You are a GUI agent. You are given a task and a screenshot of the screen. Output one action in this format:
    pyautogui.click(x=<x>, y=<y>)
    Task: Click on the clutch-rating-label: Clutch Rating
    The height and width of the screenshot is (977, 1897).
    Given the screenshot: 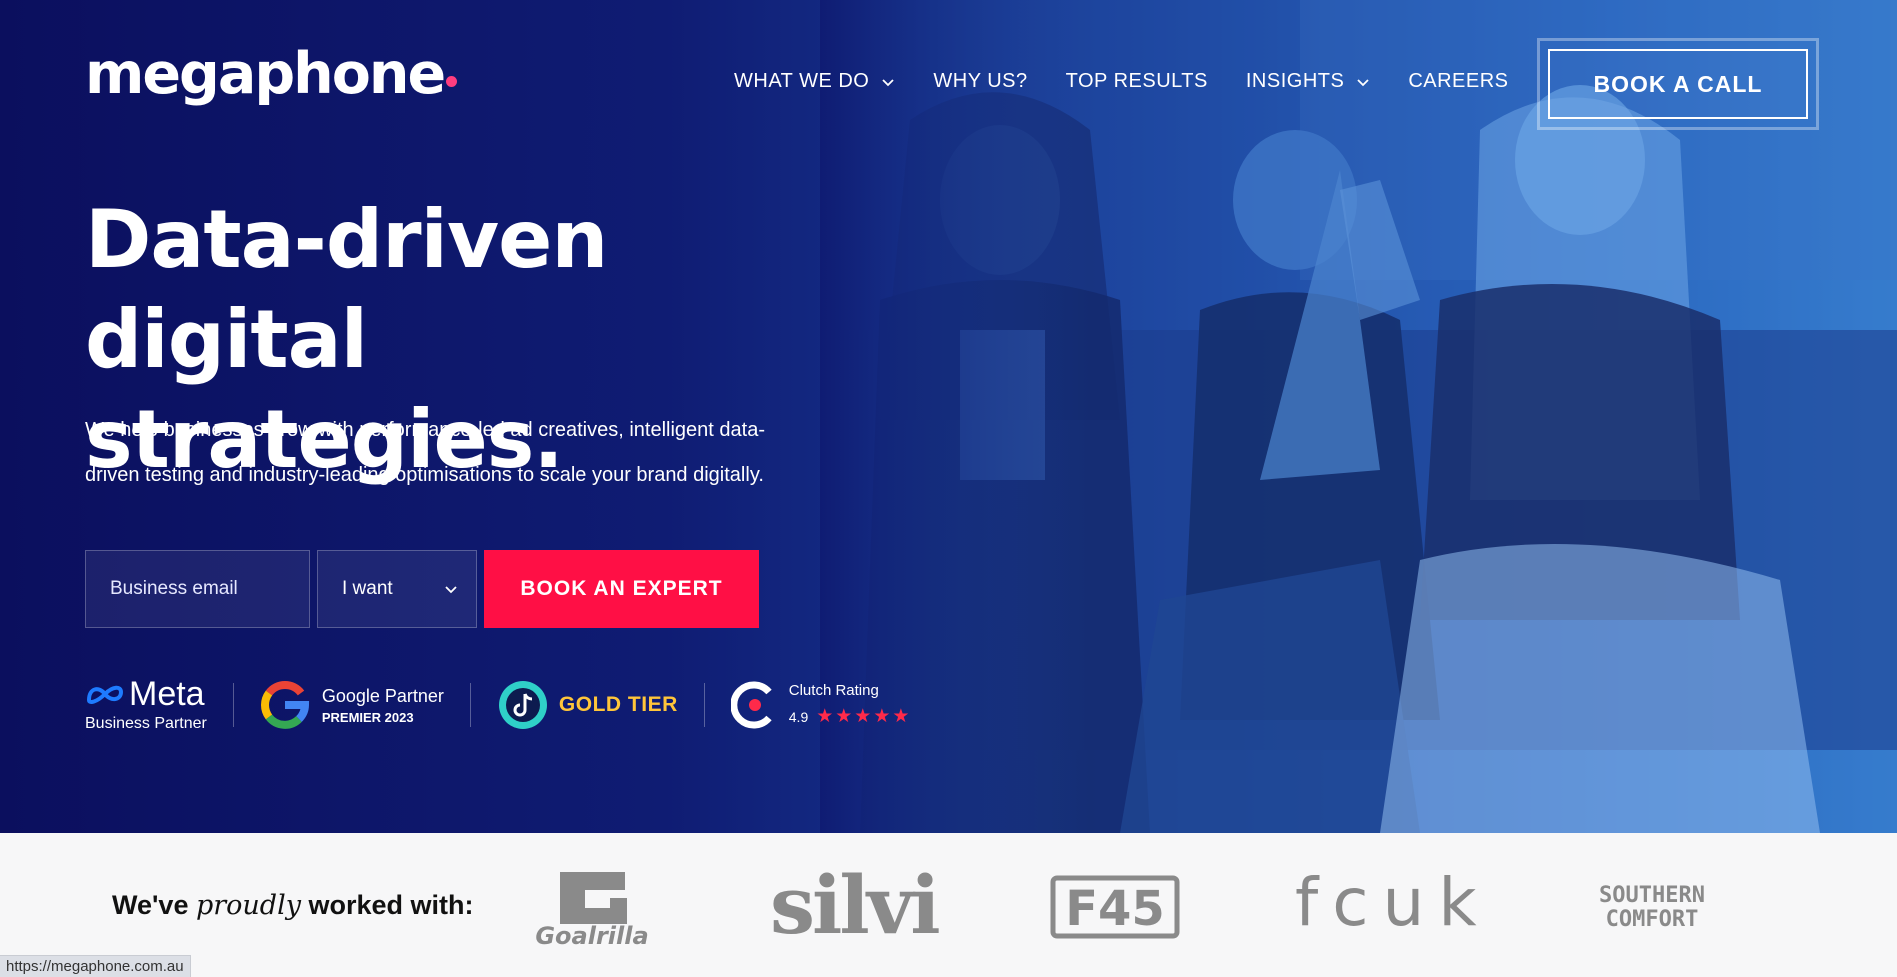 What is the action you would take?
    pyautogui.click(x=833, y=690)
    